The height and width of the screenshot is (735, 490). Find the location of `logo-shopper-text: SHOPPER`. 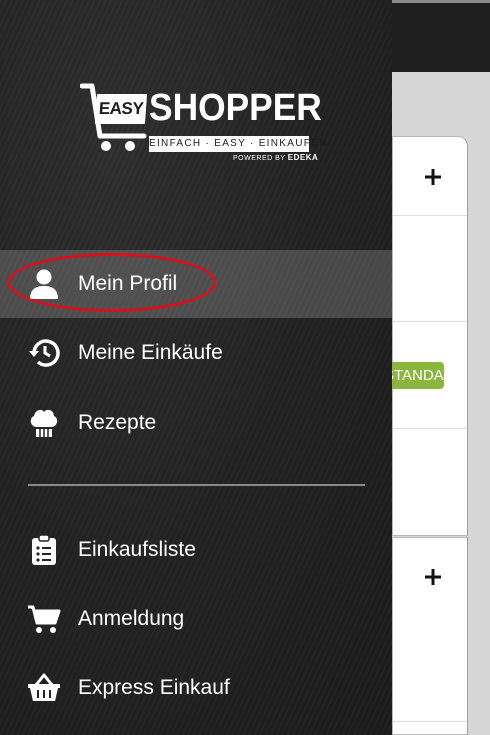

logo-shopper-text: SHOPPER is located at coordinates (235, 108).